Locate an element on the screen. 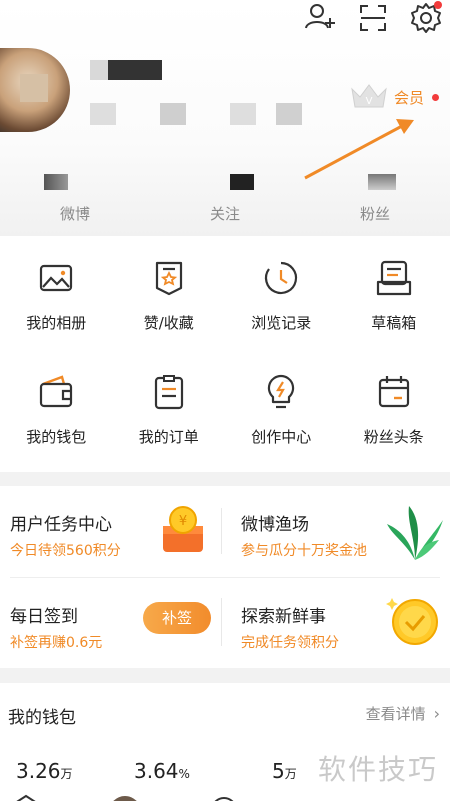 Image resolution: width=450 pixels, height=801 pixels. coin-gift-icon: ¥ is located at coordinates (183, 529).